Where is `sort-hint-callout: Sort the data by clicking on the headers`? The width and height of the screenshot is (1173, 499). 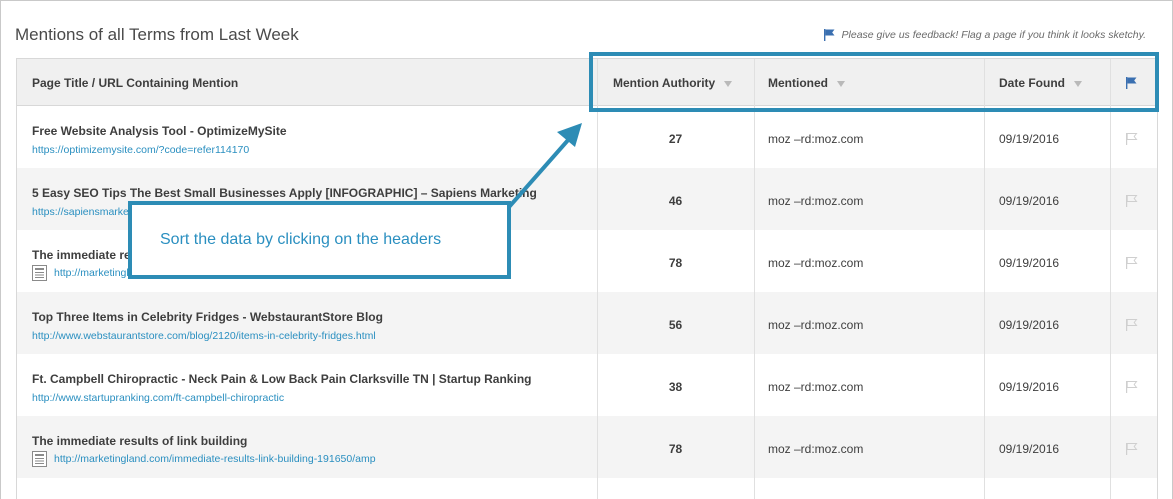 sort-hint-callout: Sort the data by clicking on the headers is located at coordinates (319, 240).